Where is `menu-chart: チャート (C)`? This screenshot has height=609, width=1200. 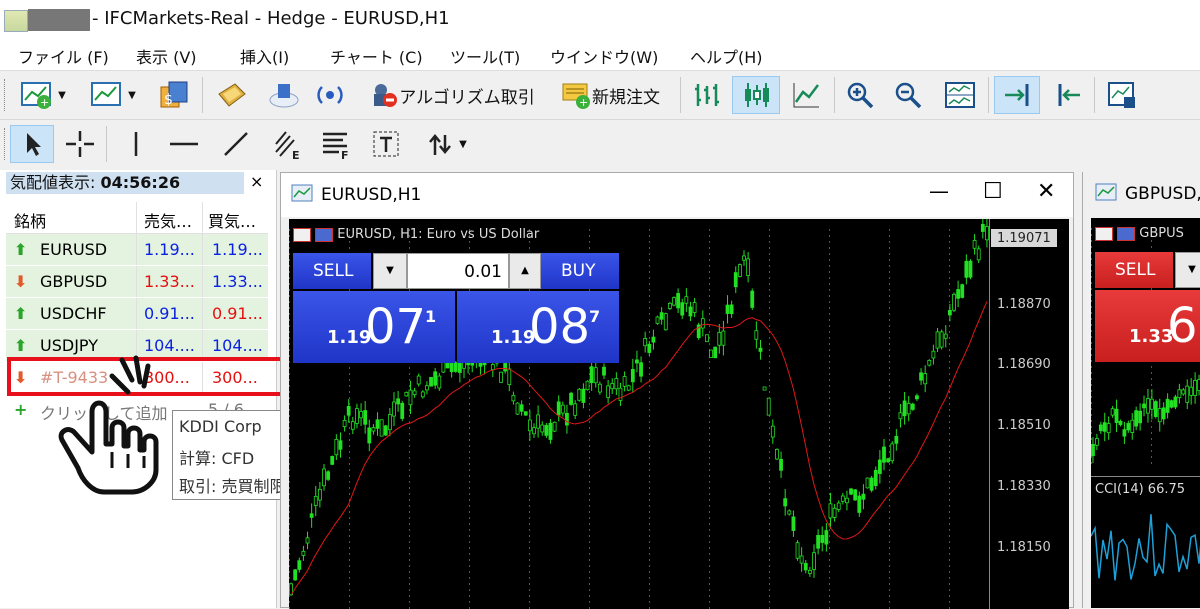 menu-chart: チャート (C) is located at coordinates (376, 56).